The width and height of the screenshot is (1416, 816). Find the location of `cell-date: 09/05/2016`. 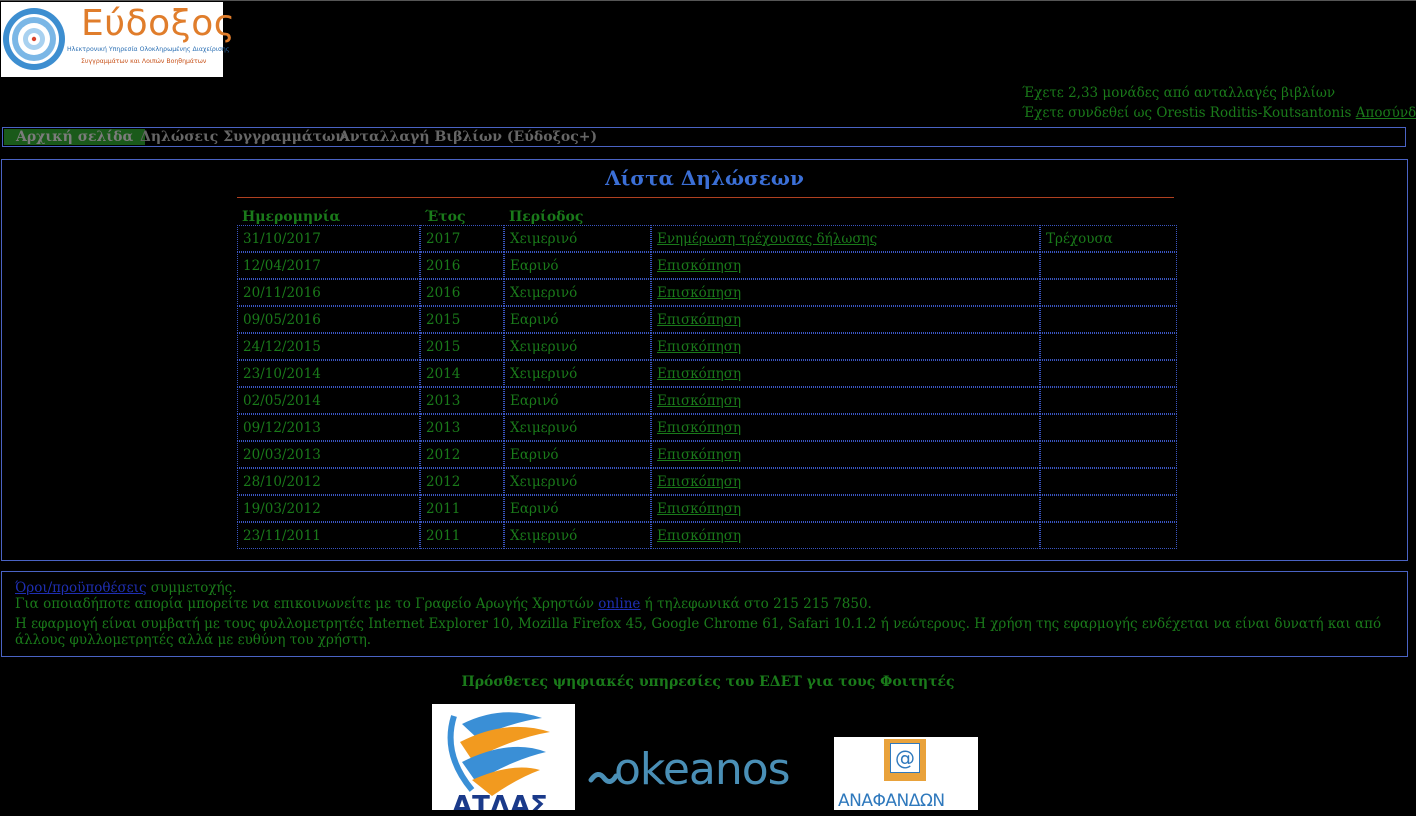

cell-date: 09/05/2016 is located at coordinates (328, 319).